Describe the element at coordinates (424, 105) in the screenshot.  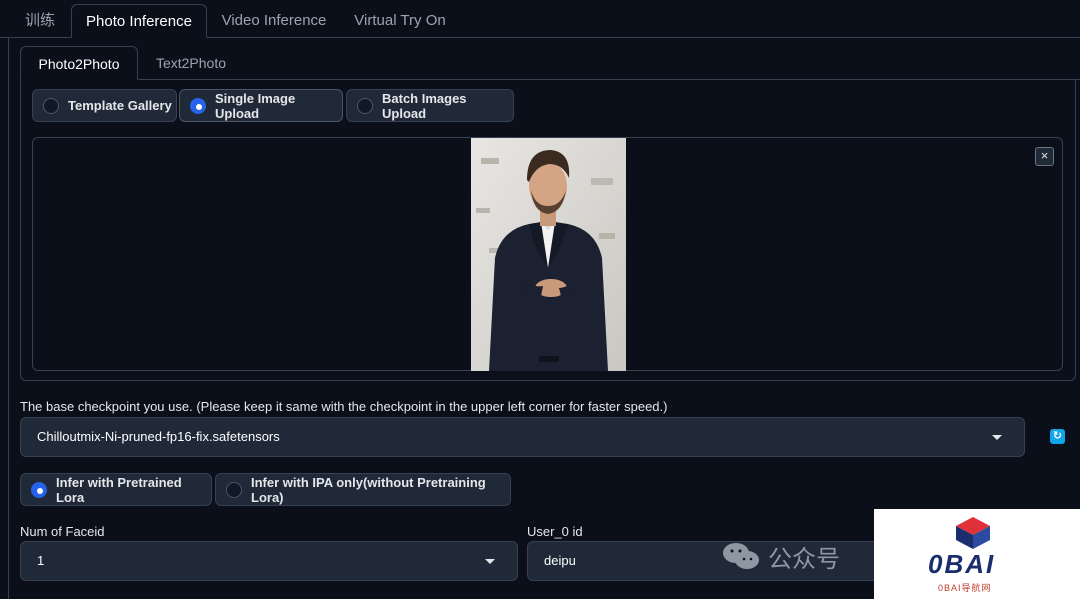
I see `radio-label: Batch Images Upload` at that location.